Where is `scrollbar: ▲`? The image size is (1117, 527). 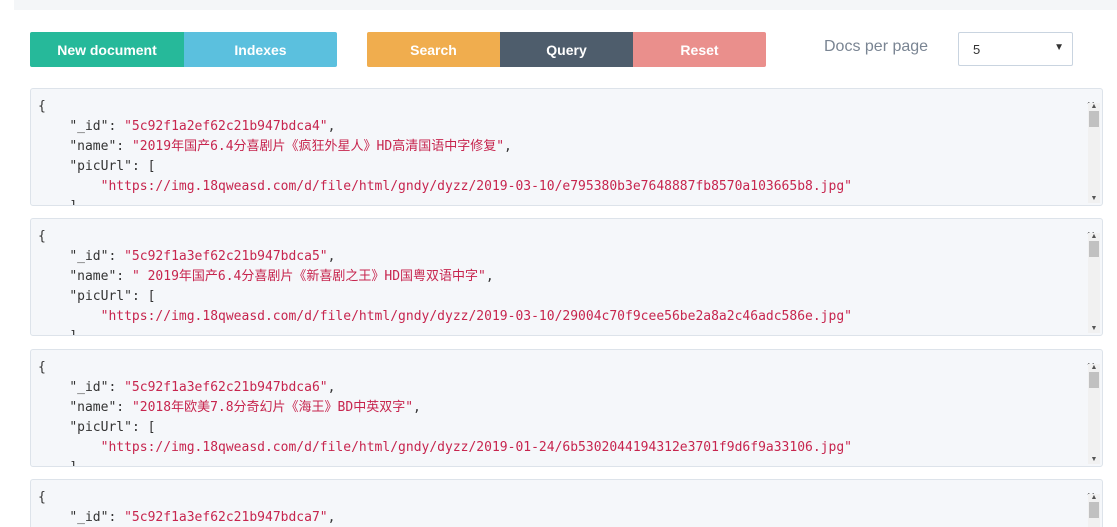
scrollbar: ▲ is located at coordinates (1094, 510).